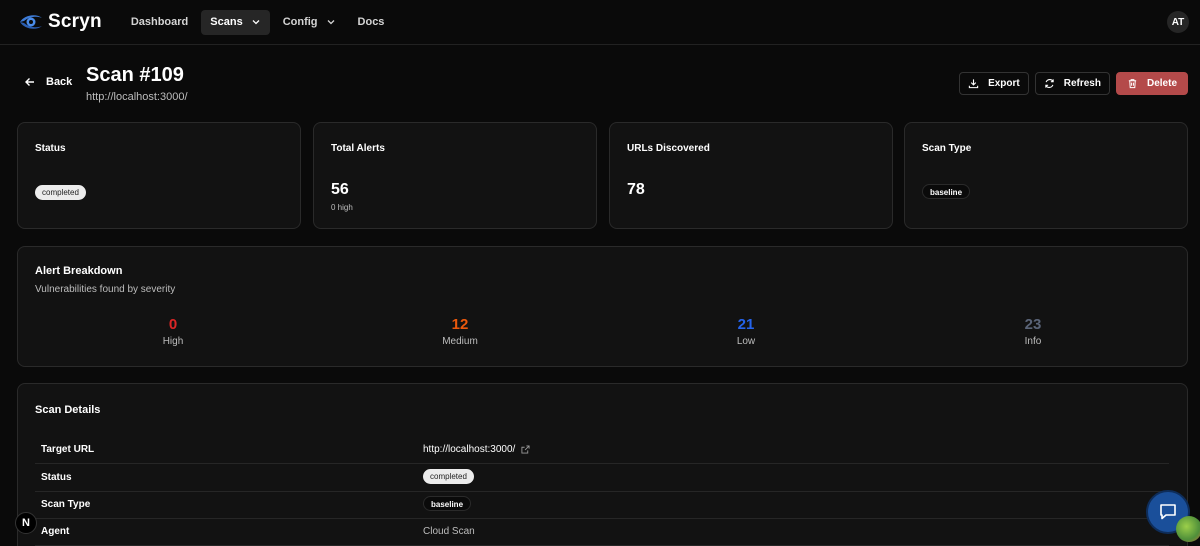 Image resolution: width=1200 pixels, height=546 pixels. I want to click on total-alerts-label: Total Alerts, so click(358, 148).